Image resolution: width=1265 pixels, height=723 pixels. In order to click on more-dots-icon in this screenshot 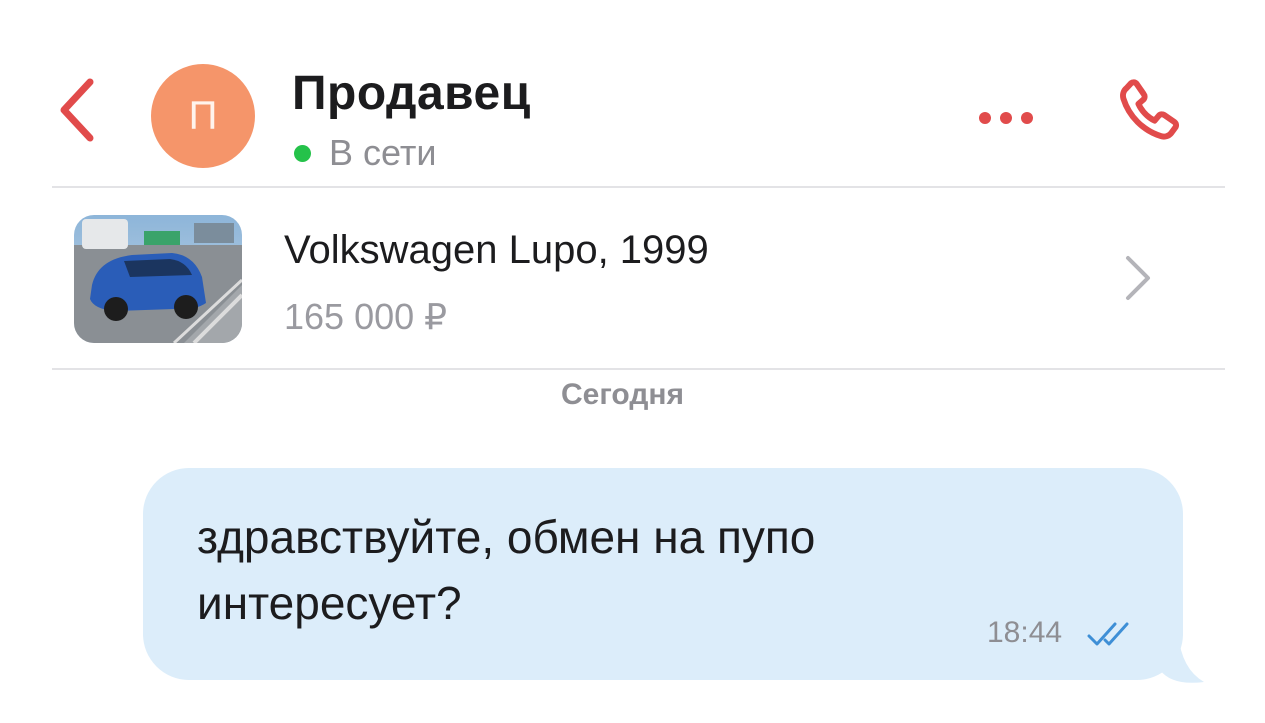, I will do `click(1006, 118)`.